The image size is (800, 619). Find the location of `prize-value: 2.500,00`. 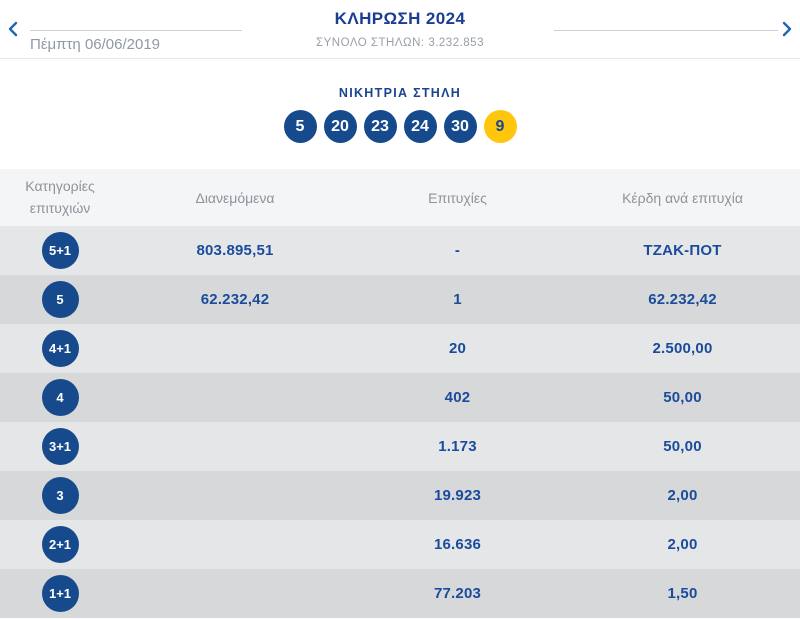

prize-value: 2.500,00 is located at coordinates (682, 348).